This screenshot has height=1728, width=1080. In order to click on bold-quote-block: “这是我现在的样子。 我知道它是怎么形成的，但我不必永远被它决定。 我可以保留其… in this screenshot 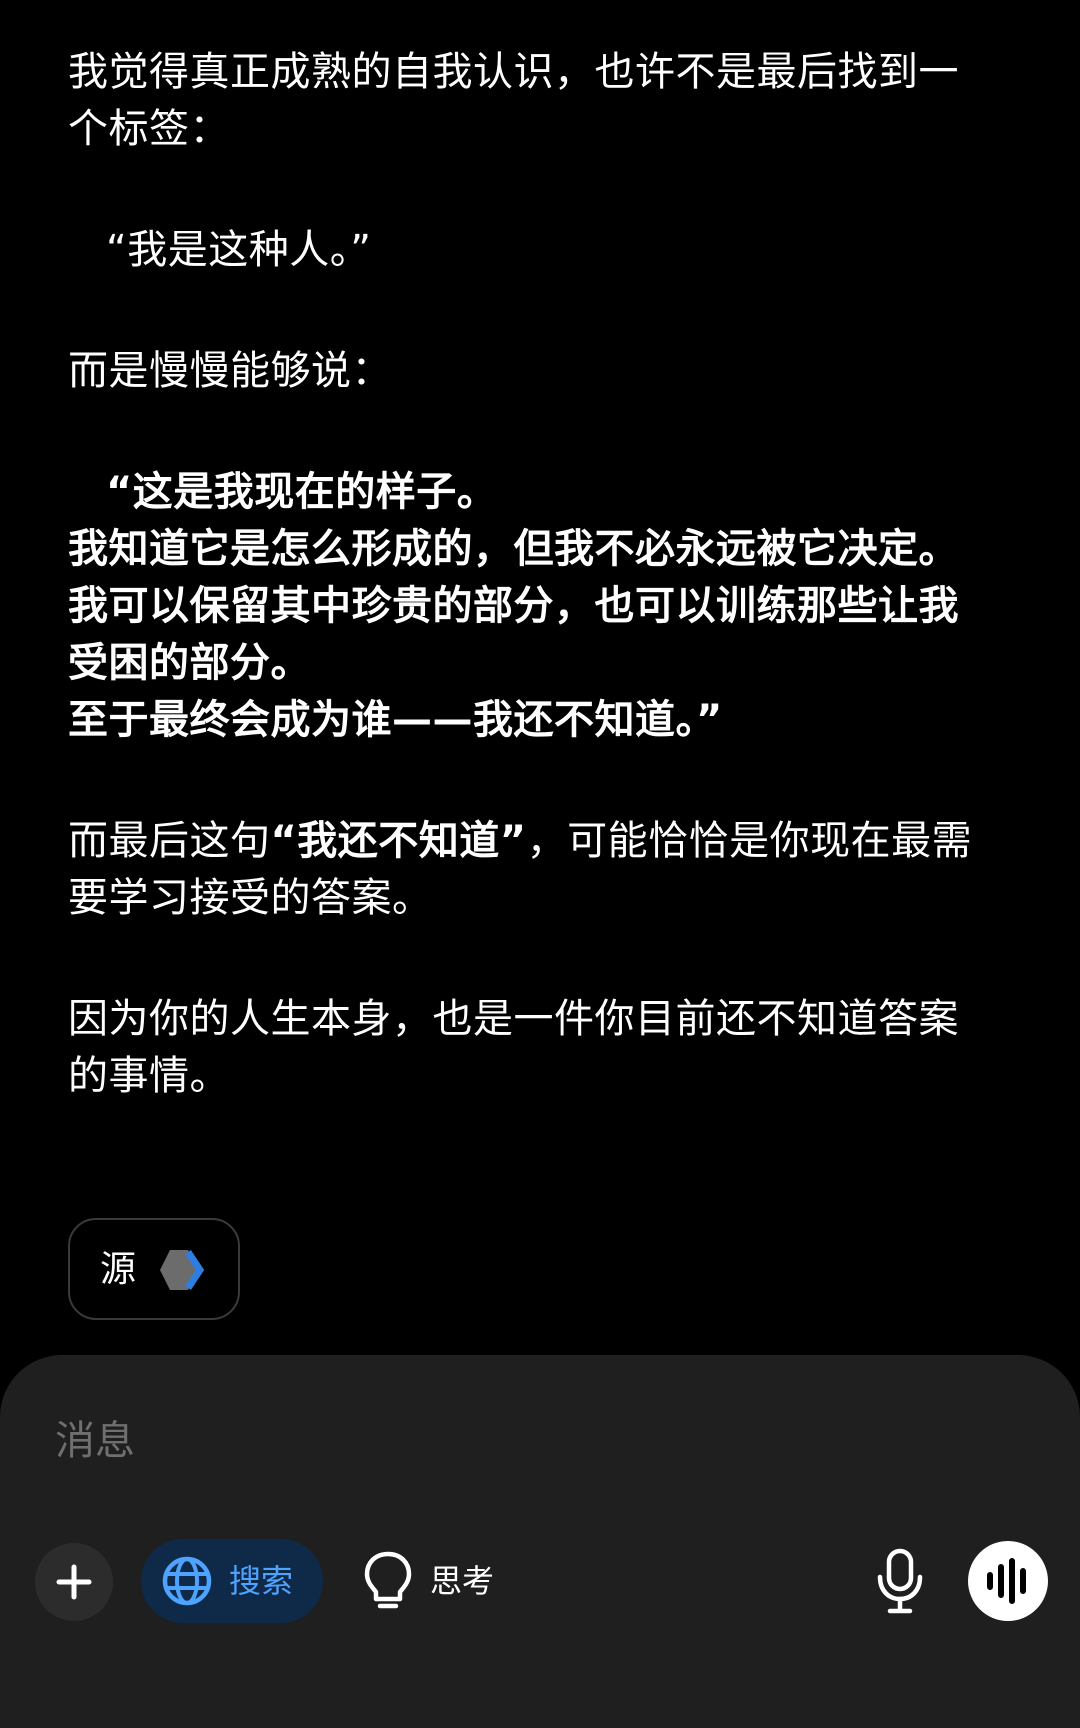, I will do `click(528, 606)`.